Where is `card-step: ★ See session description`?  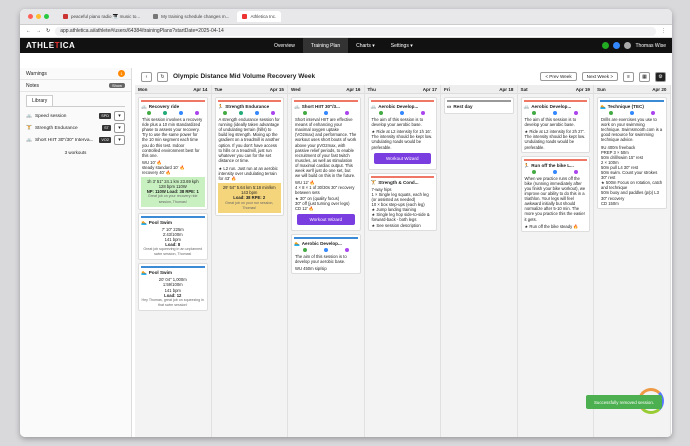
card-step: ★ See session description is located at coordinates (396, 225).